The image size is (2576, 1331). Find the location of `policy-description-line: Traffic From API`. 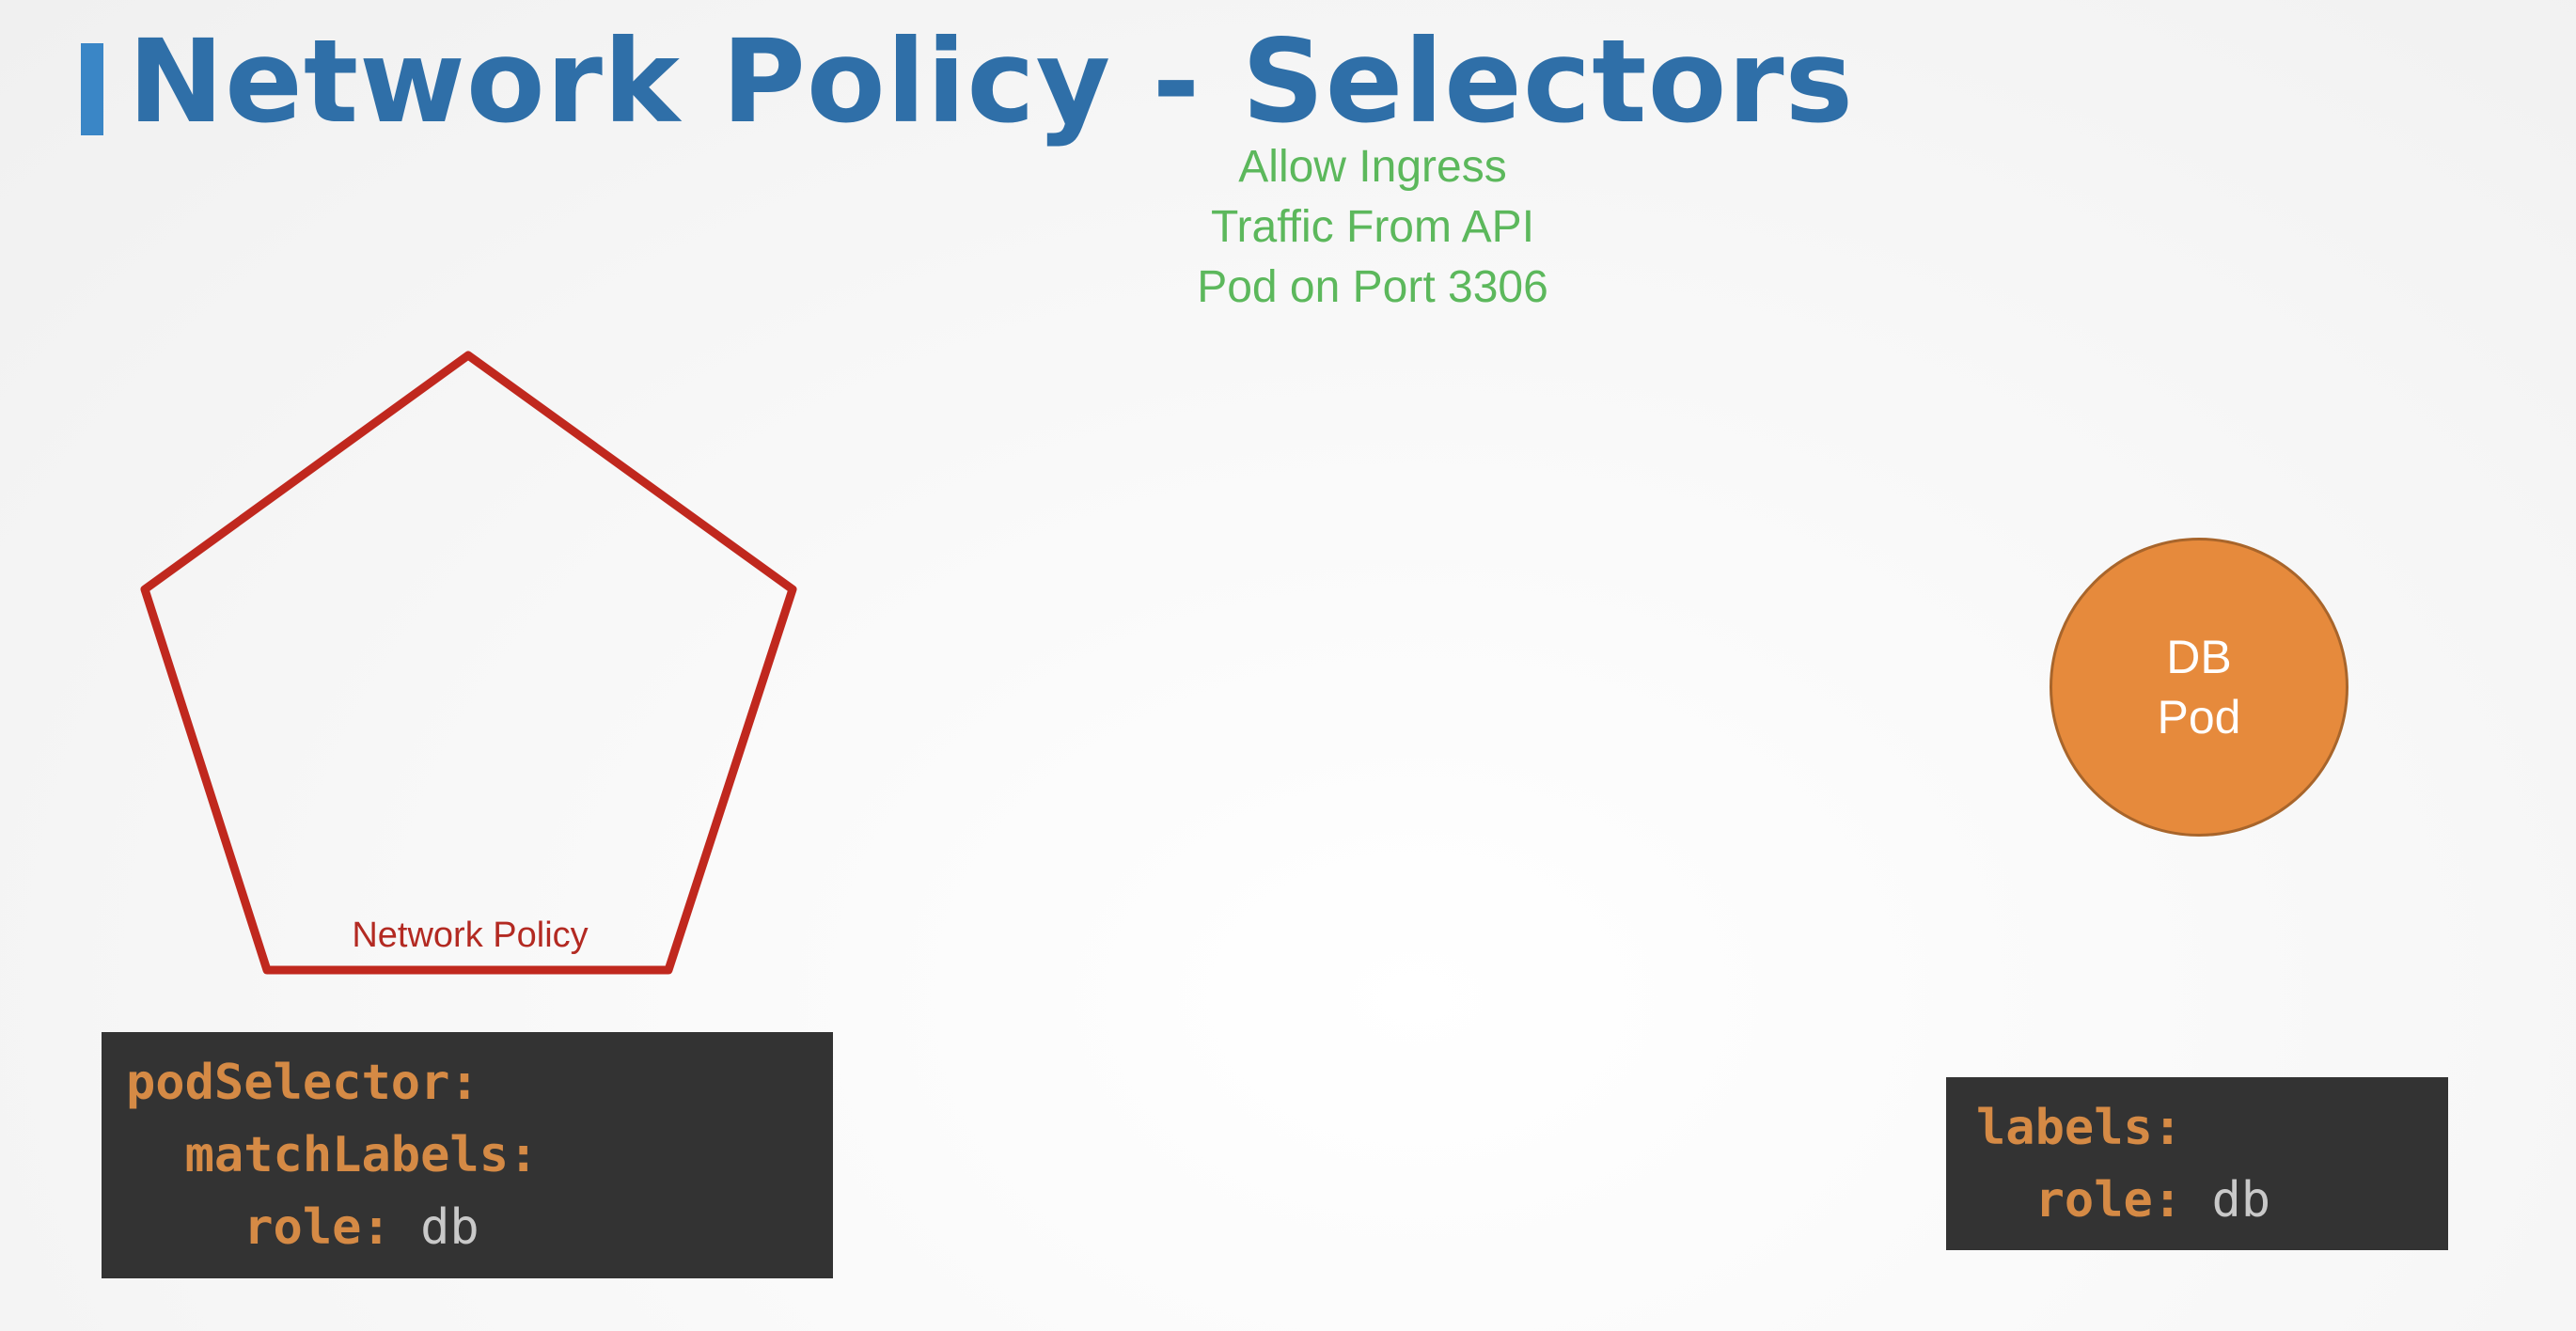

policy-description-line: Traffic From API is located at coordinates (1373, 227).